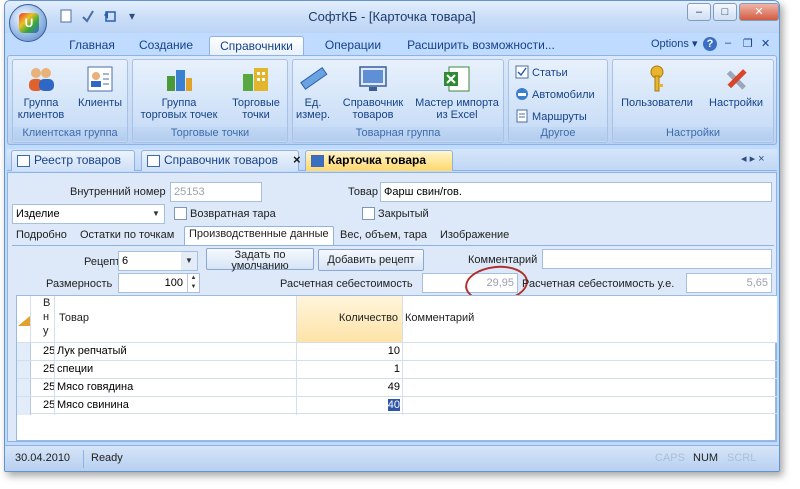 This screenshot has height=489, width=800. What do you see at coordinates (73, 160) in the screenshot?
I see `doc-tab-goods-registry: Реестр товаров` at bounding box center [73, 160].